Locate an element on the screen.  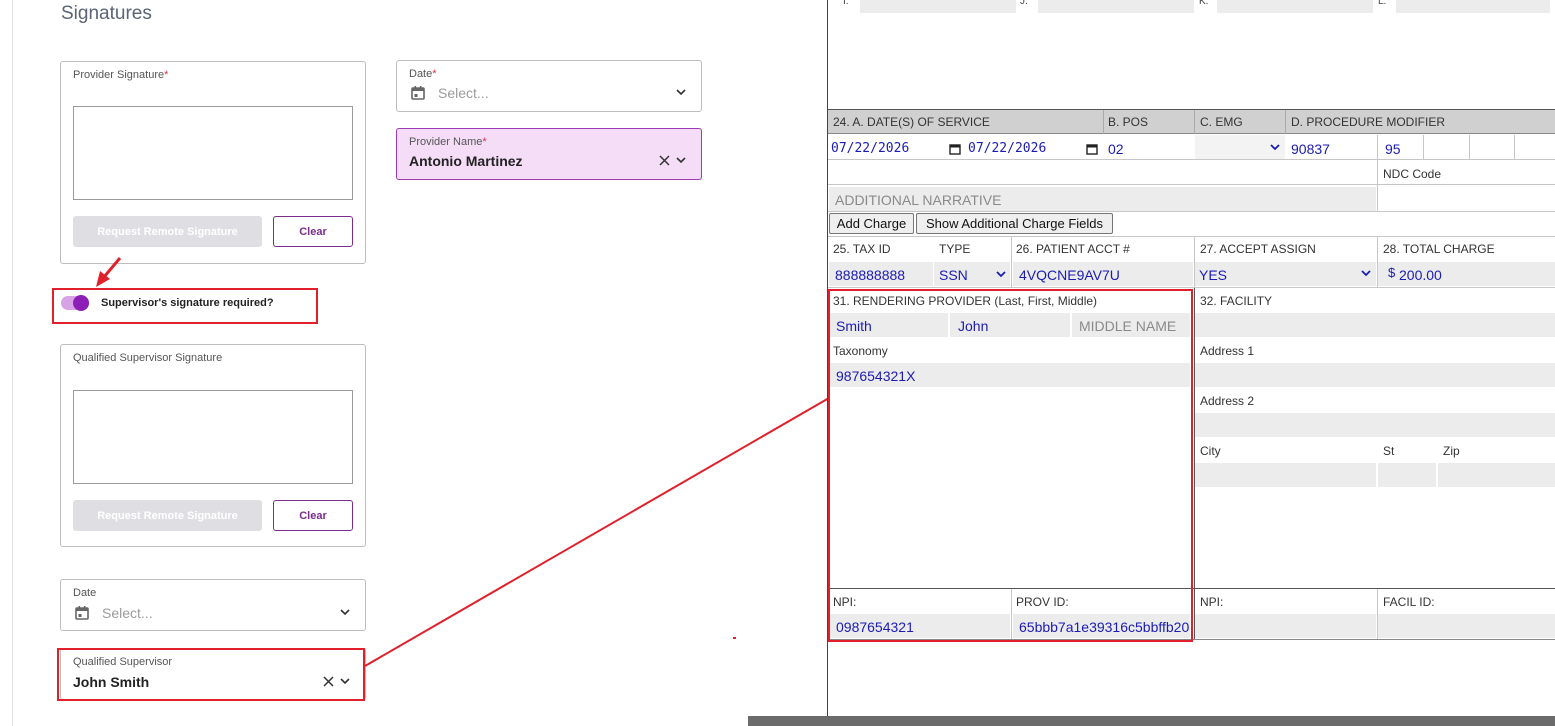
state-input is located at coordinates (1407, 475).